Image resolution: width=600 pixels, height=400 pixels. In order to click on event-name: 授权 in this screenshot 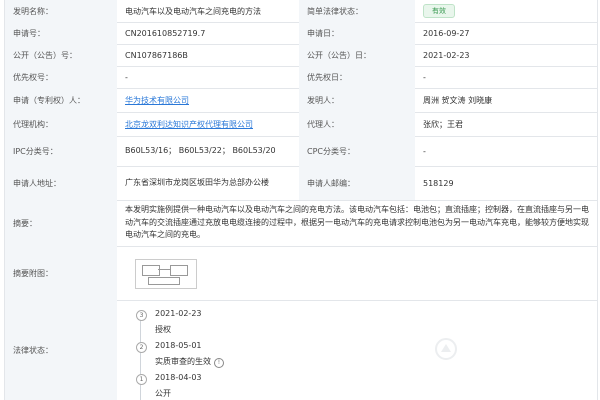, I will do `click(163, 329)`.